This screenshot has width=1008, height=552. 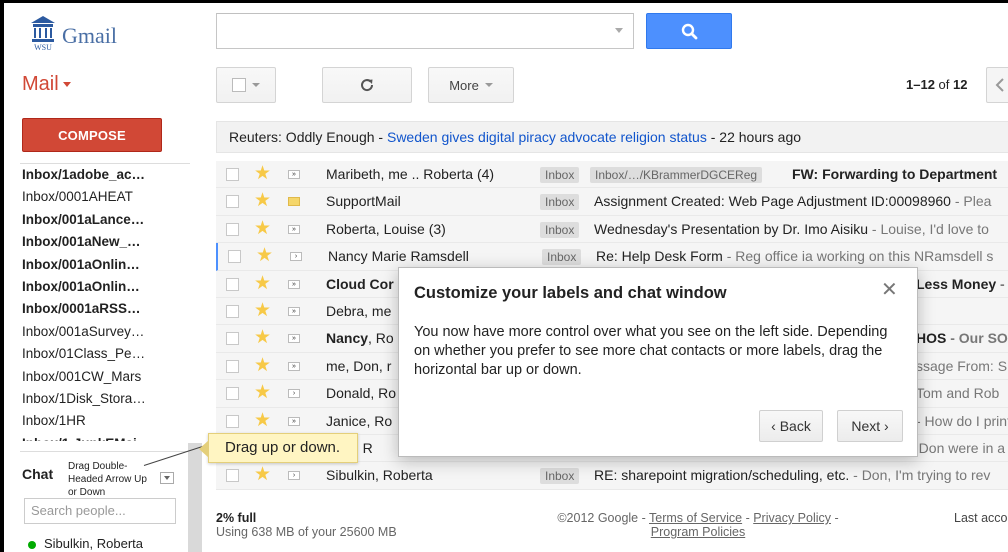 What do you see at coordinates (107, 479) in the screenshot?
I see `chat-drag-tip: Drag Double-Headed Arrow Up or Down` at bounding box center [107, 479].